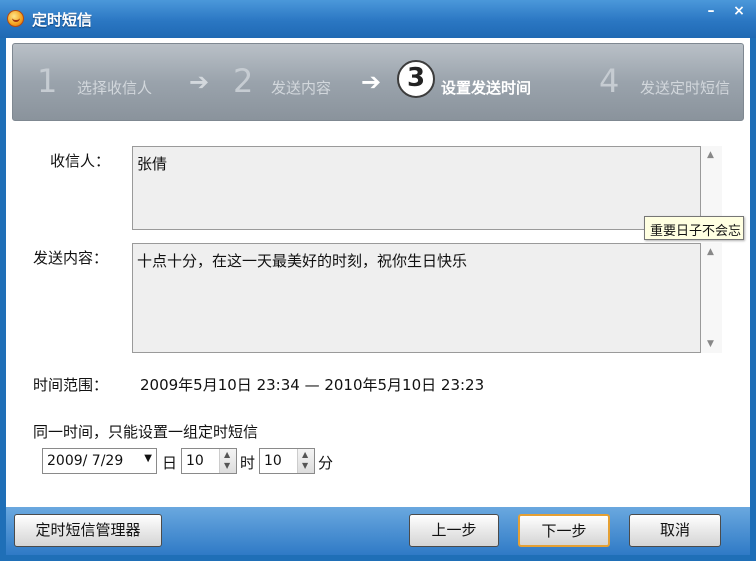 Image resolution: width=756 pixels, height=561 pixels. What do you see at coordinates (47, 81) in the screenshot?
I see `step-1-number: 1` at bounding box center [47, 81].